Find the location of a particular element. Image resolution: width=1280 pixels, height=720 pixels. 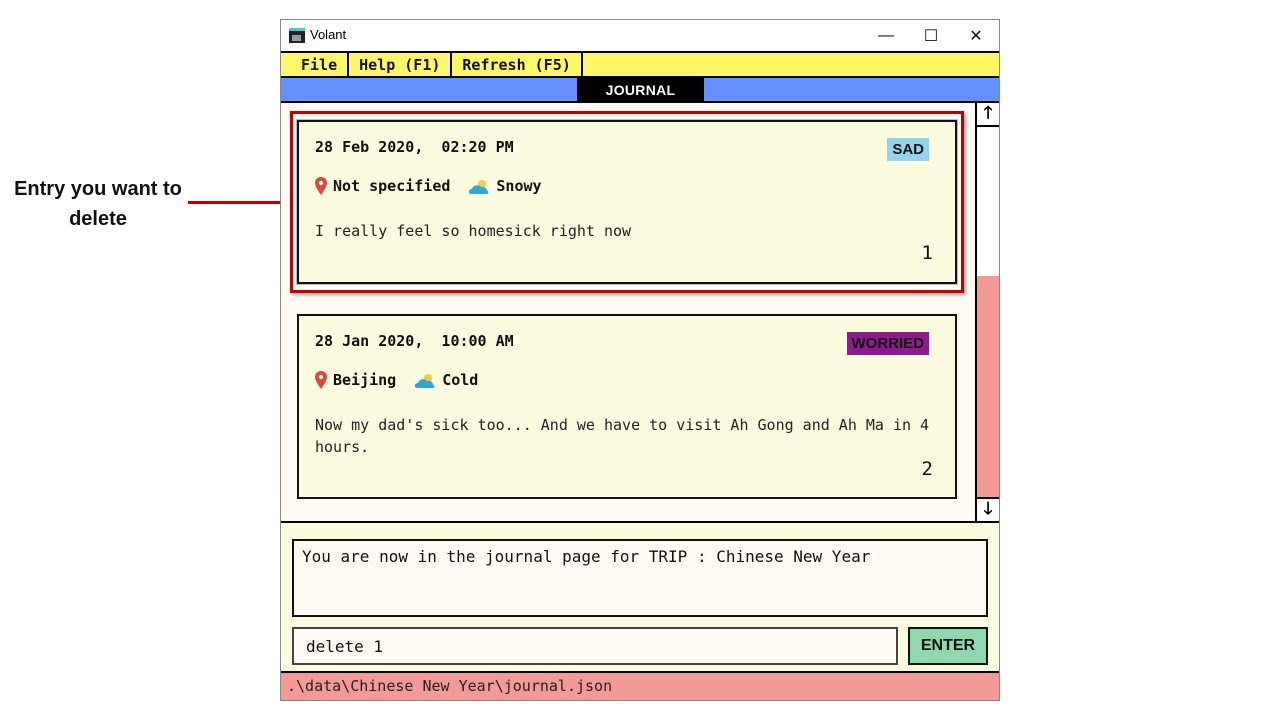

minimize-icon: — is located at coordinates (886, 35).